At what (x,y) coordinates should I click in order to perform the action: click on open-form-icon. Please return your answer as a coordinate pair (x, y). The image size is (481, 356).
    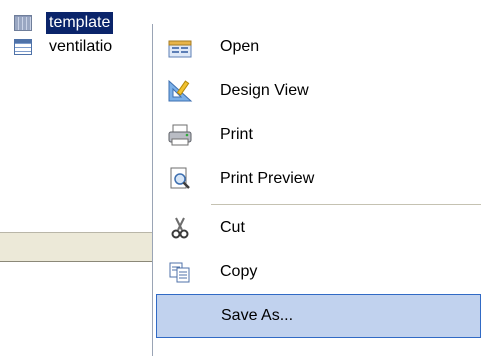
    Looking at the image, I should click on (180, 47).